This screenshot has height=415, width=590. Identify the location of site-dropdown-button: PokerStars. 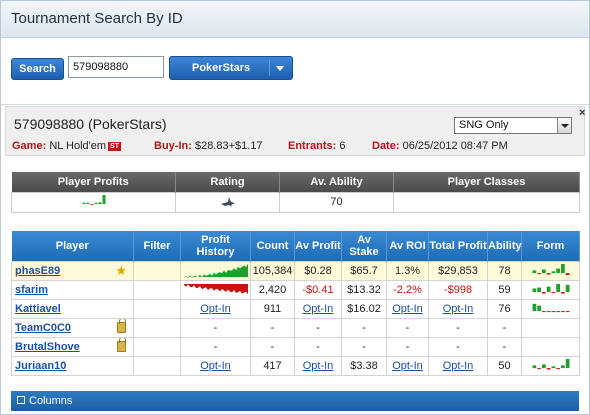
(231, 68).